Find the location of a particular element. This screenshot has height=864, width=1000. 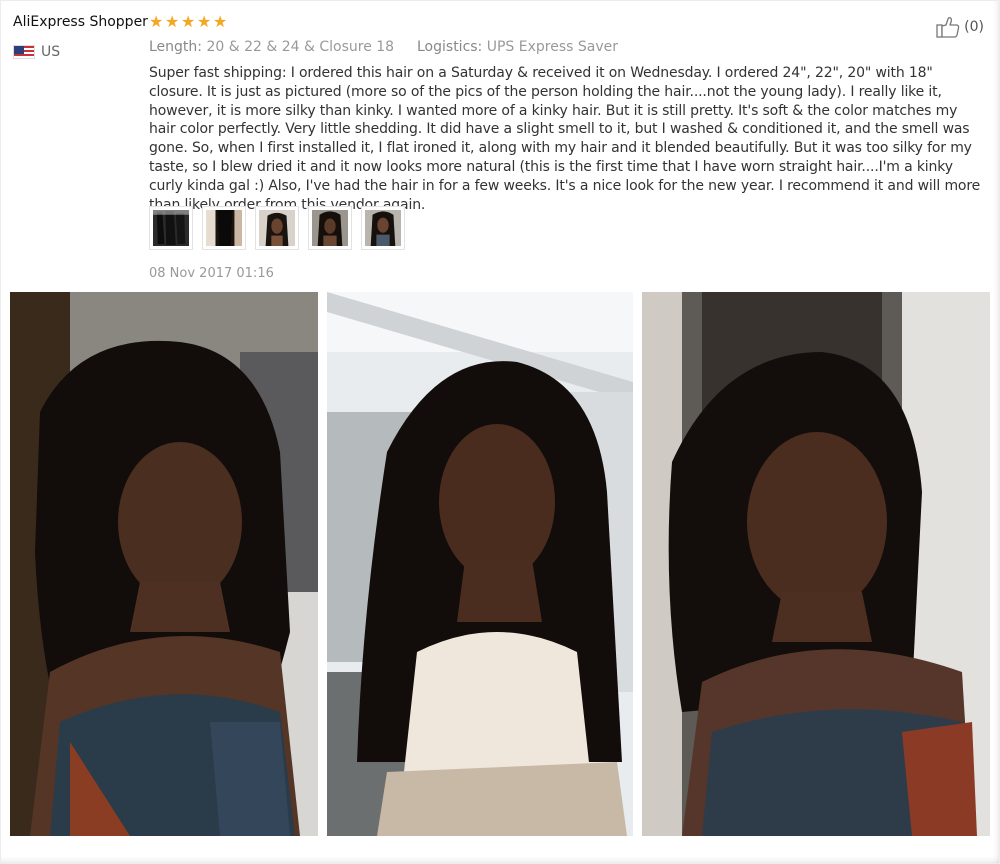

us-flag-icon is located at coordinates (24, 52).